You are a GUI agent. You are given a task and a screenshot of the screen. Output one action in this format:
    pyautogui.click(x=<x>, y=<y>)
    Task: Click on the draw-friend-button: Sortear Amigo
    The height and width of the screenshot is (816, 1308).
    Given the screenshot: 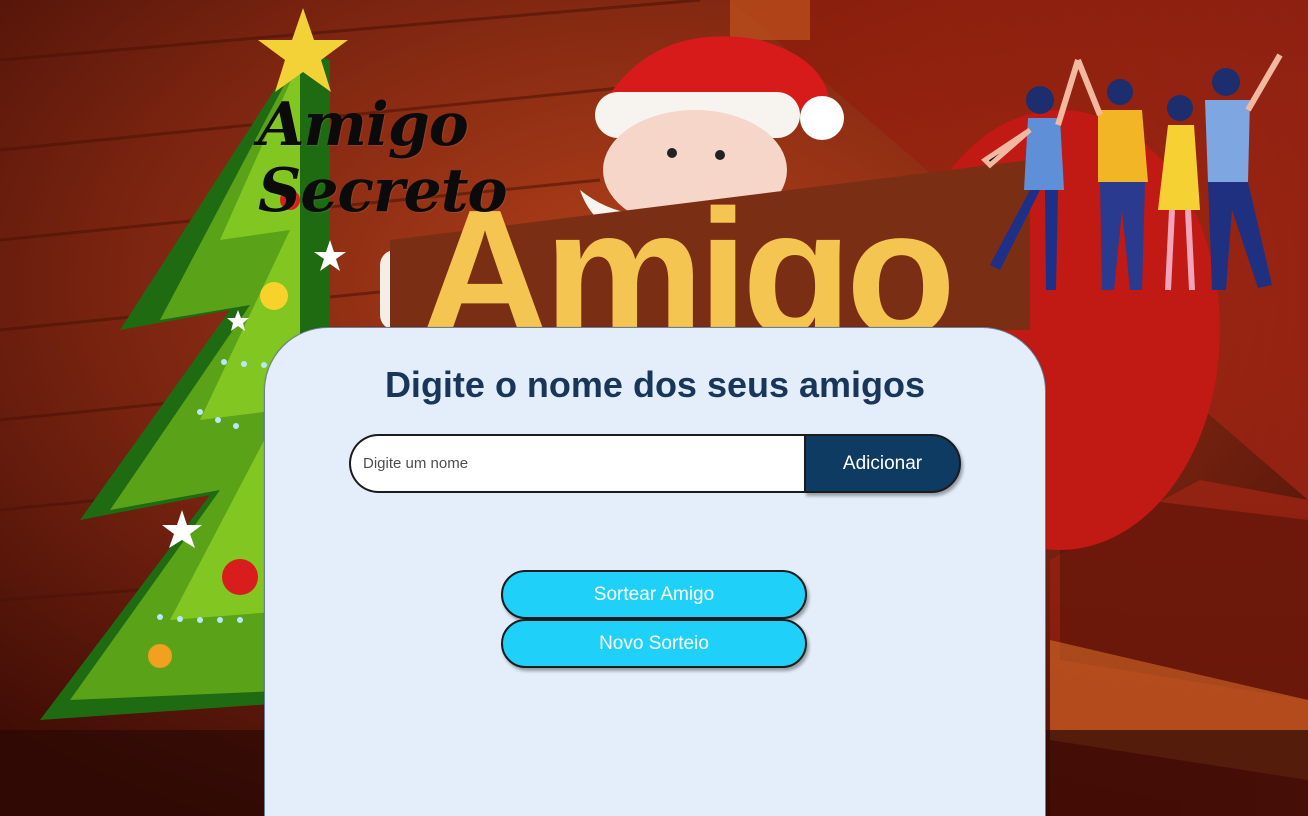 What is the action you would take?
    pyautogui.click(x=654, y=594)
    